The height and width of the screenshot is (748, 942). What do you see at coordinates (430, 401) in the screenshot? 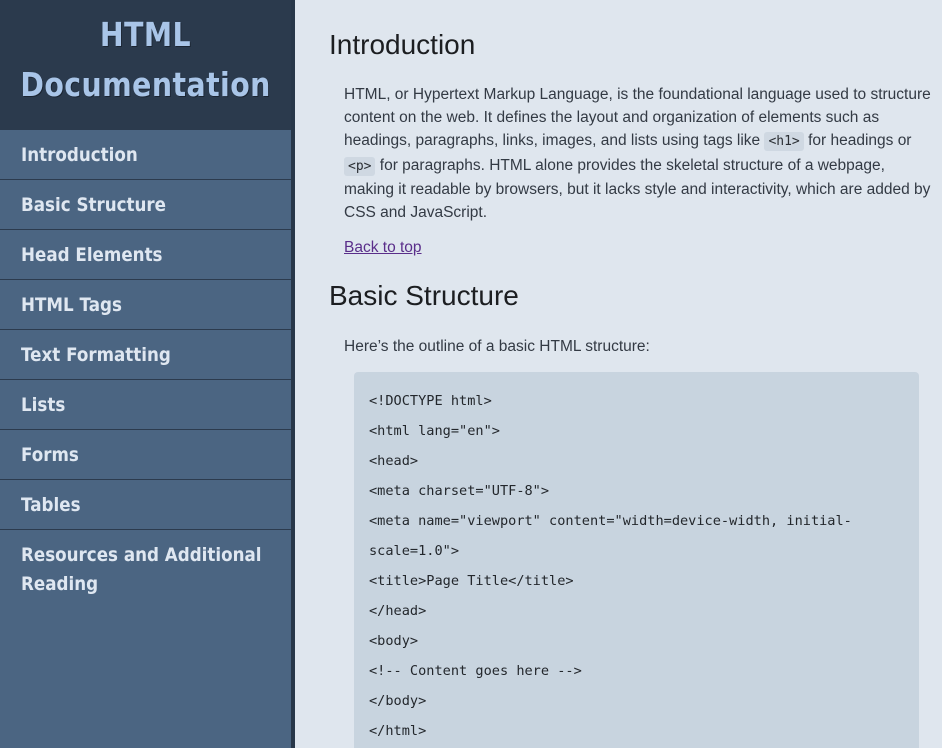
I see `code-line: <!DOCTYPE html>` at bounding box center [430, 401].